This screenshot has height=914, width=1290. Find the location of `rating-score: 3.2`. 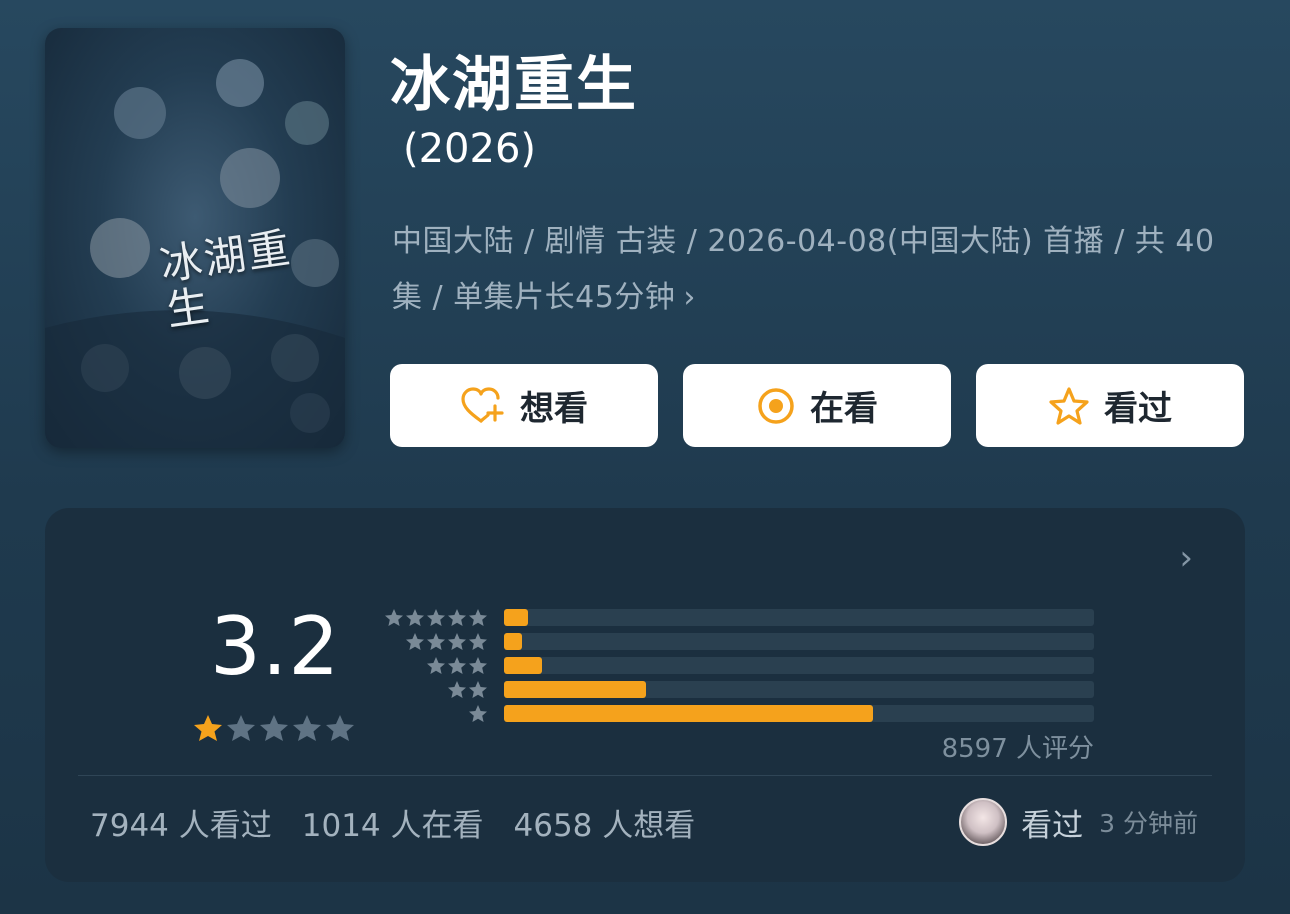

rating-score: 3.2 is located at coordinates (275, 646).